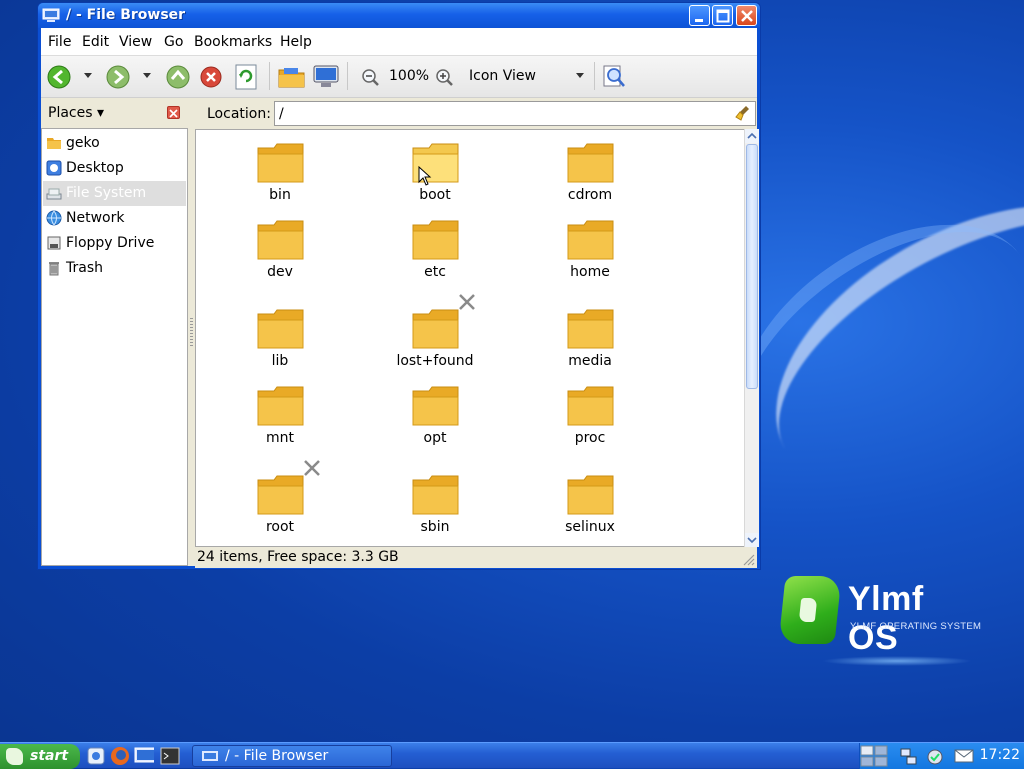 The image size is (1024, 769). I want to click on file-item: root, so click(280, 502).